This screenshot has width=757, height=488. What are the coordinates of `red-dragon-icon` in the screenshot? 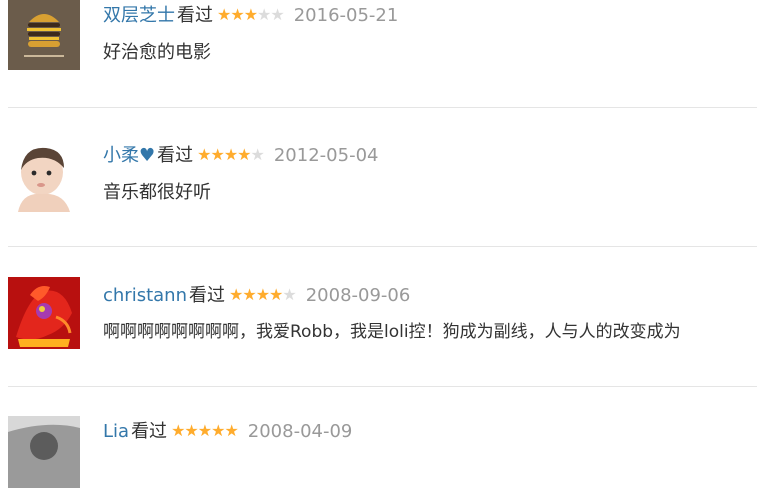 It's located at (44, 313).